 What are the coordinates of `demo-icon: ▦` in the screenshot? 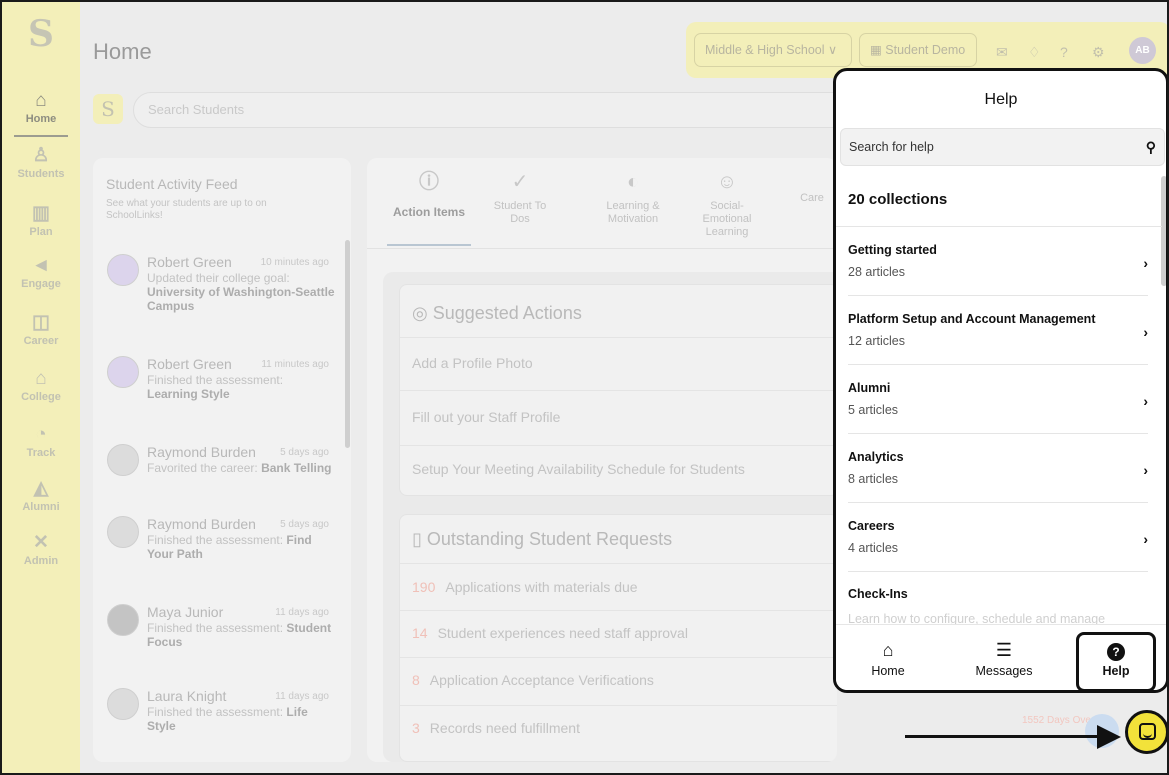 It's located at (878, 50).